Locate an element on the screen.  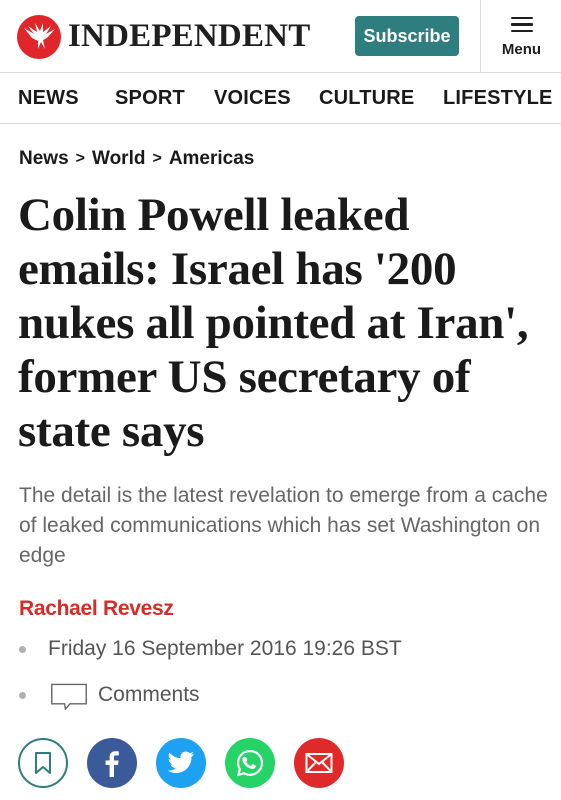
nav-item-culture: CULTURE is located at coordinates (366, 98).